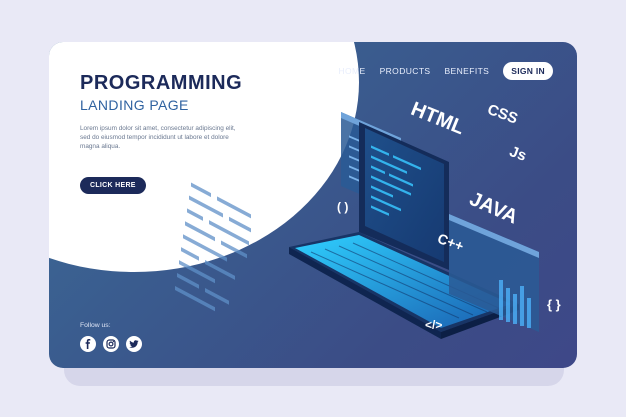  Describe the element at coordinates (343, 207) in the screenshot. I see `parens-label: ( )` at that location.